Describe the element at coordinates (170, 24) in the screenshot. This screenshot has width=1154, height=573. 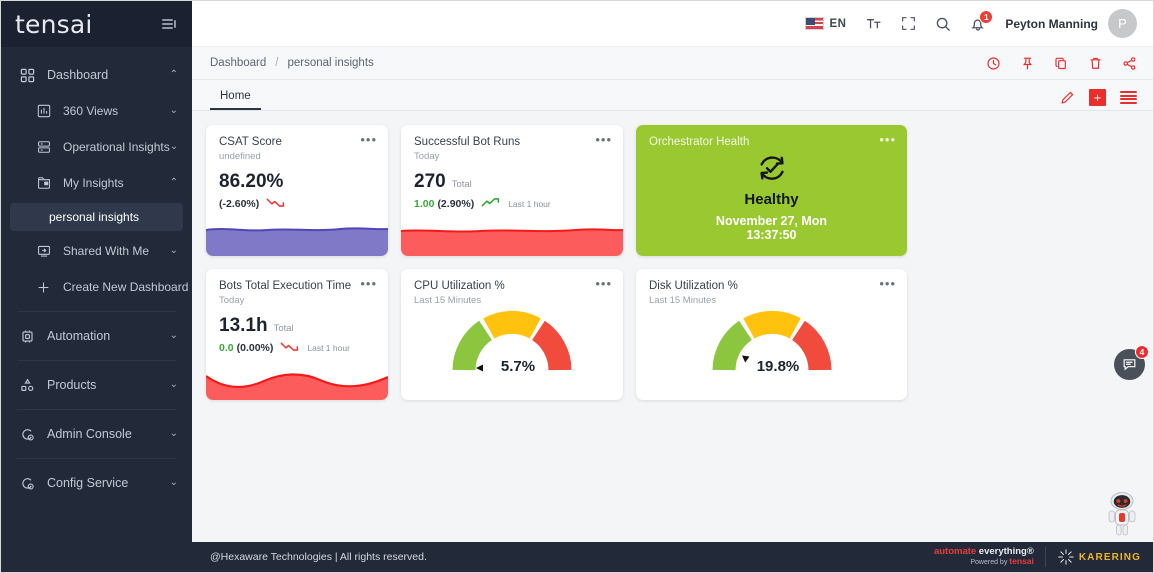
I see `collapse-menu-icon` at that location.